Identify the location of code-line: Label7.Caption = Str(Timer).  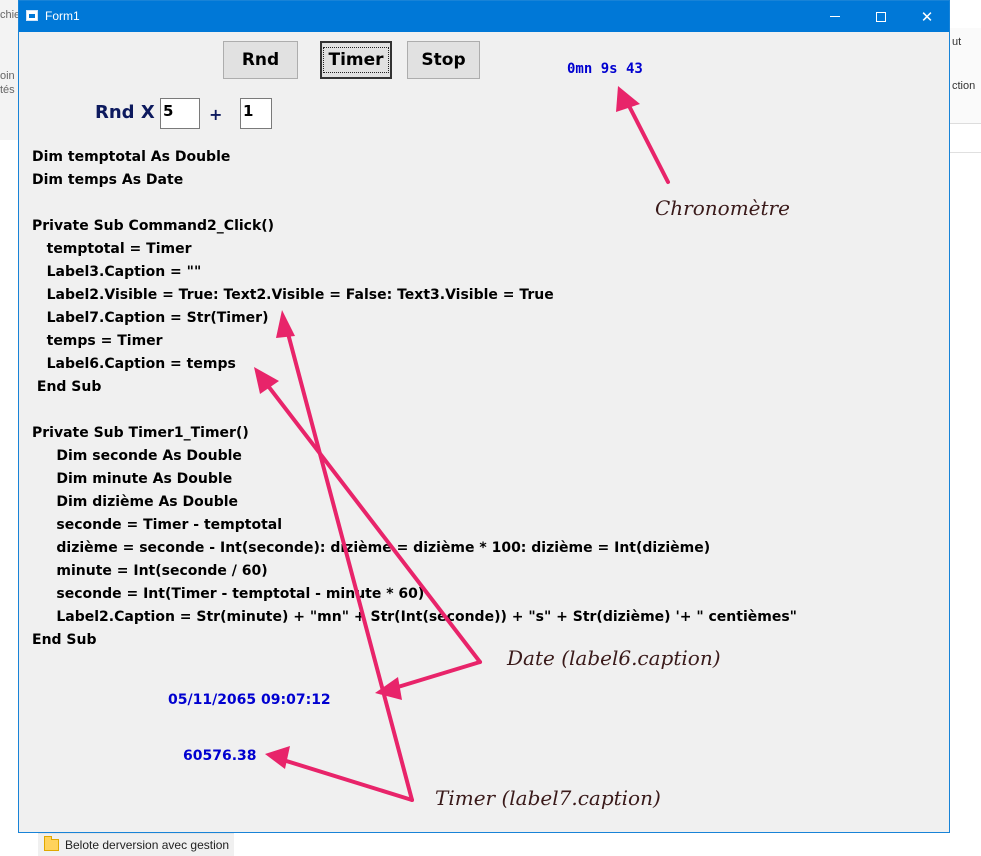
(150, 318).